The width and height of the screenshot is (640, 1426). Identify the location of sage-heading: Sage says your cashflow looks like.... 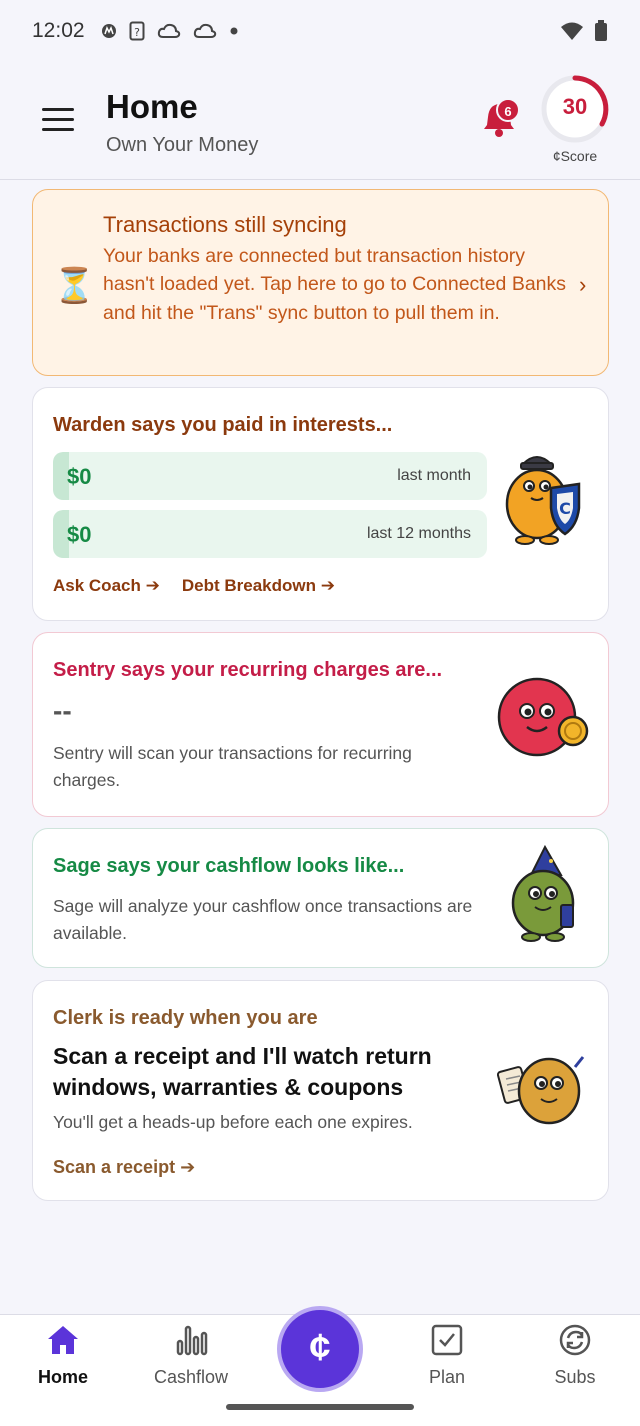
(229, 866).